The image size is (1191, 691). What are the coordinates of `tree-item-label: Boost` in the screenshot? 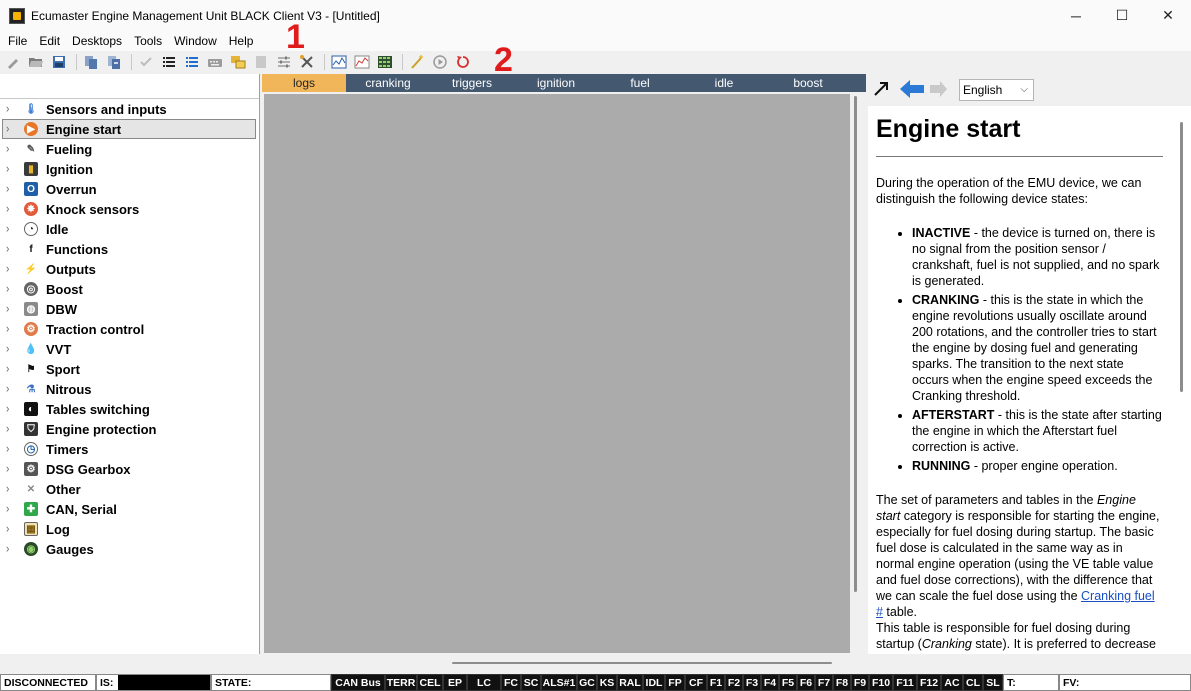 It's located at (64, 289).